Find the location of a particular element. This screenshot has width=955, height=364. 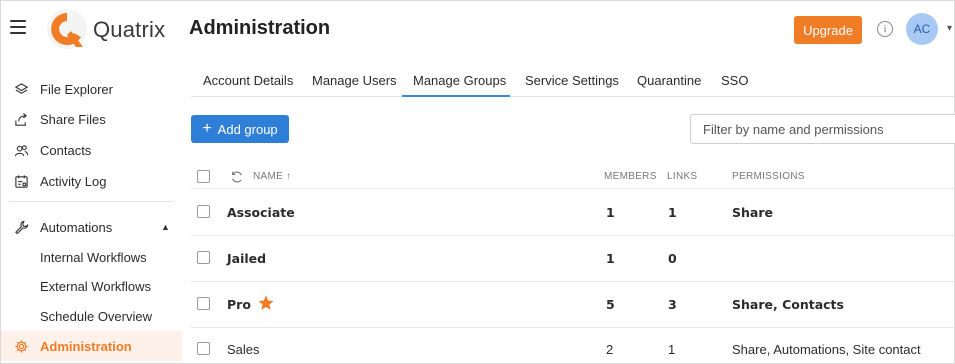

group-name: Sales is located at coordinates (243, 349).